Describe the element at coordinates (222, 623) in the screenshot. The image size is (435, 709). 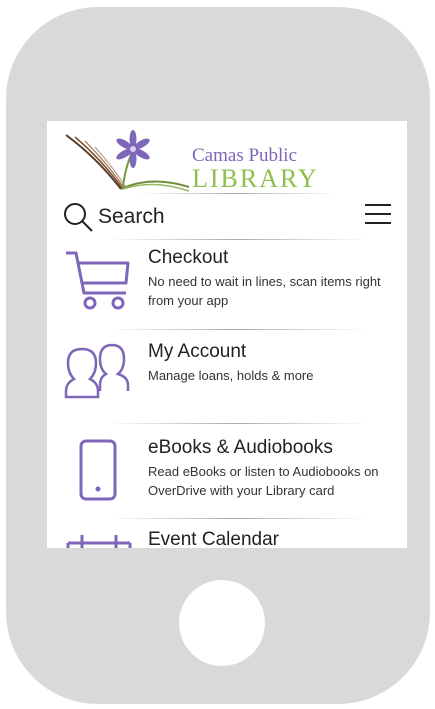
I see `home-button` at that location.